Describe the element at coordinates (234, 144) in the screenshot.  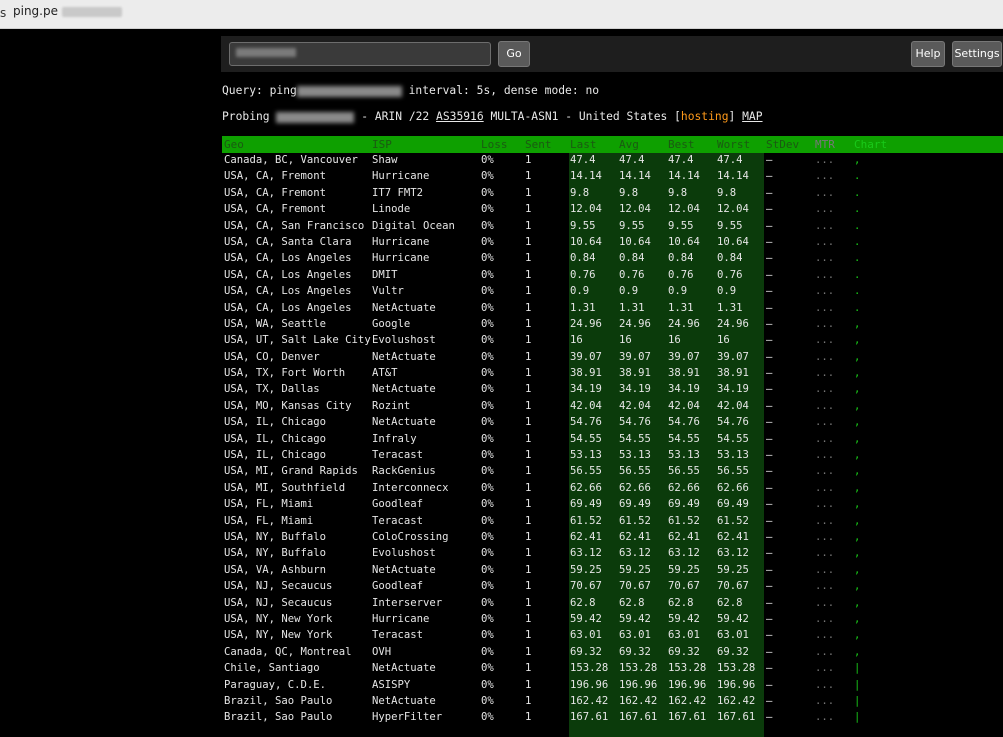
I see `header-geo: Geo` at that location.